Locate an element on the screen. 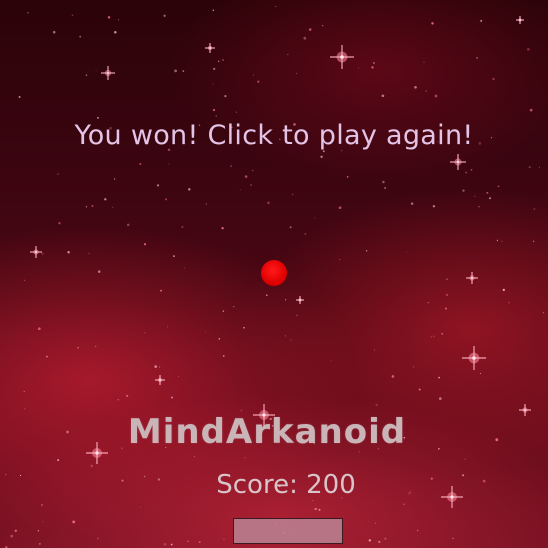 The image size is (548, 548). win-message: You won! Click to play again! is located at coordinates (274, 135).